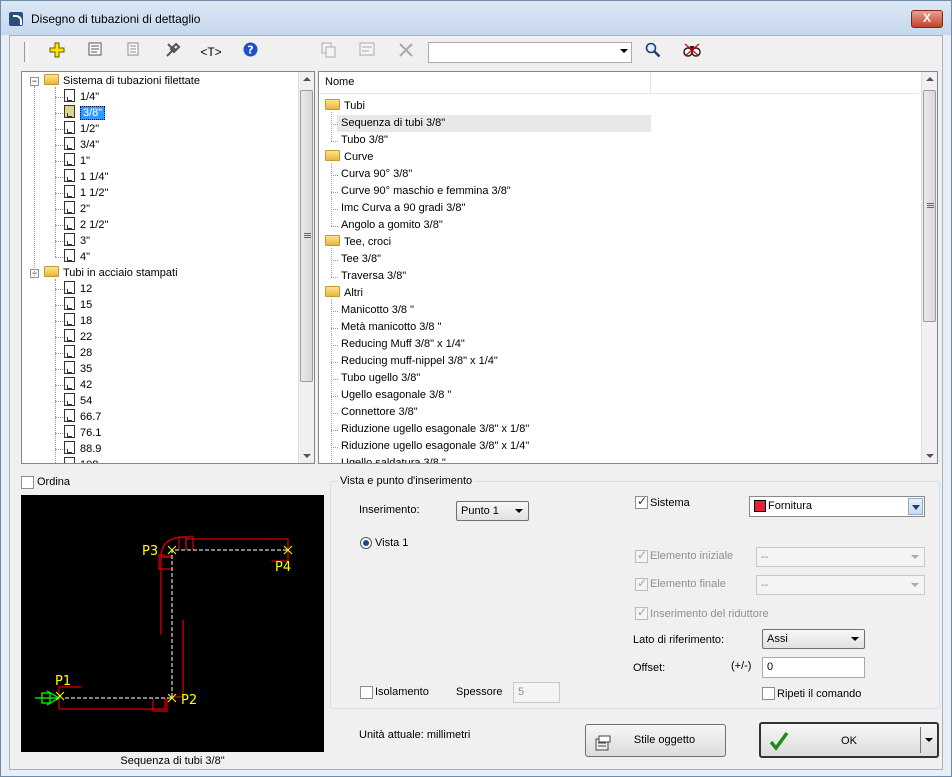 The height and width of the screenshot is (777, 952). I want to click on list-header-name: Nome, so click(339, 82).